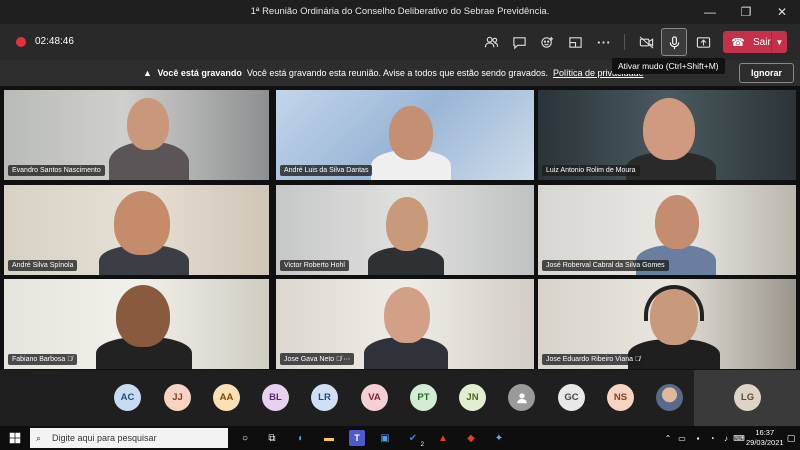  Describe the element at coordinates (746, 12) in the screenshot. I see `maximize-icon: ❐` at that location.